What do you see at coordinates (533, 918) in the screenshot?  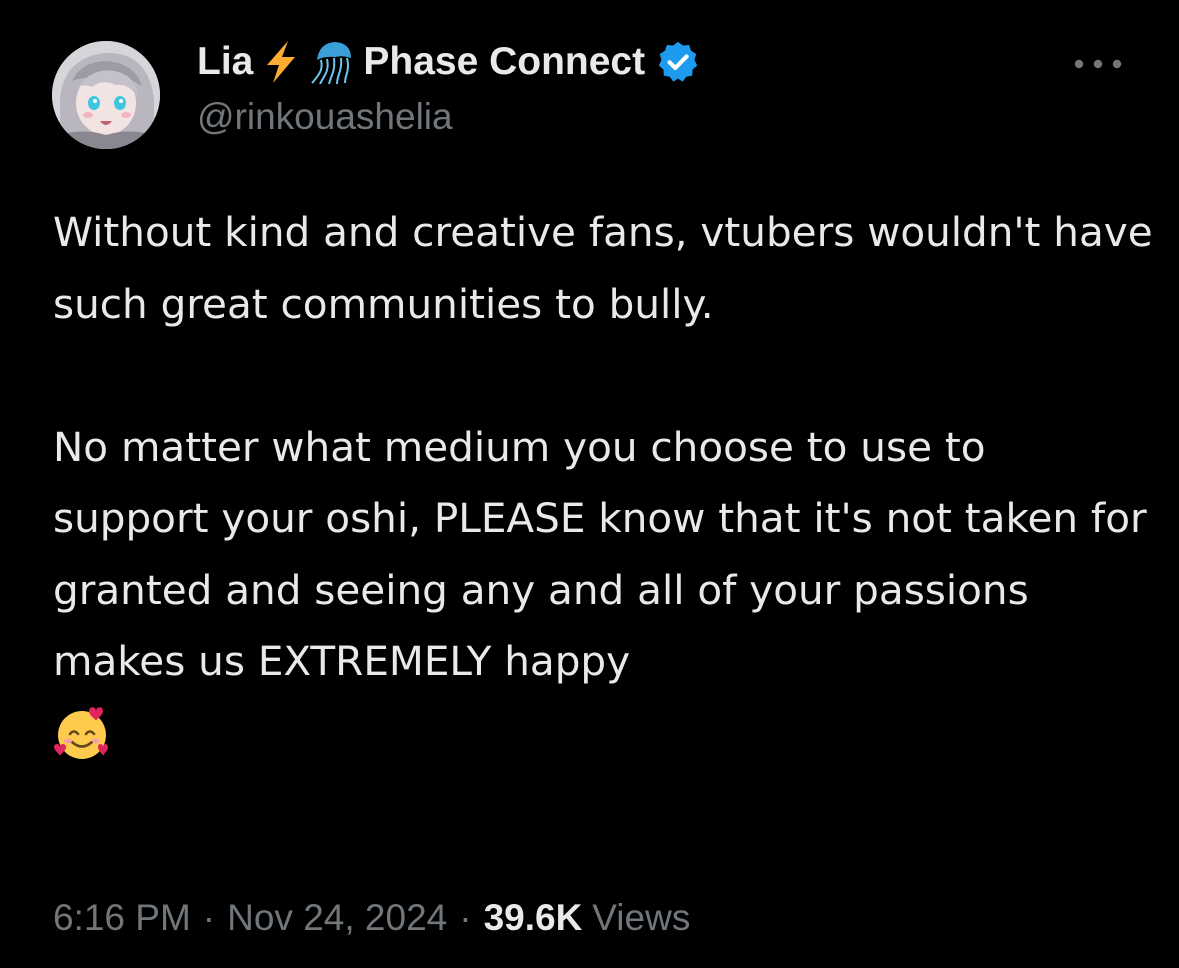 I see `views-count: 39.6K` at bounding box center [533, 918].